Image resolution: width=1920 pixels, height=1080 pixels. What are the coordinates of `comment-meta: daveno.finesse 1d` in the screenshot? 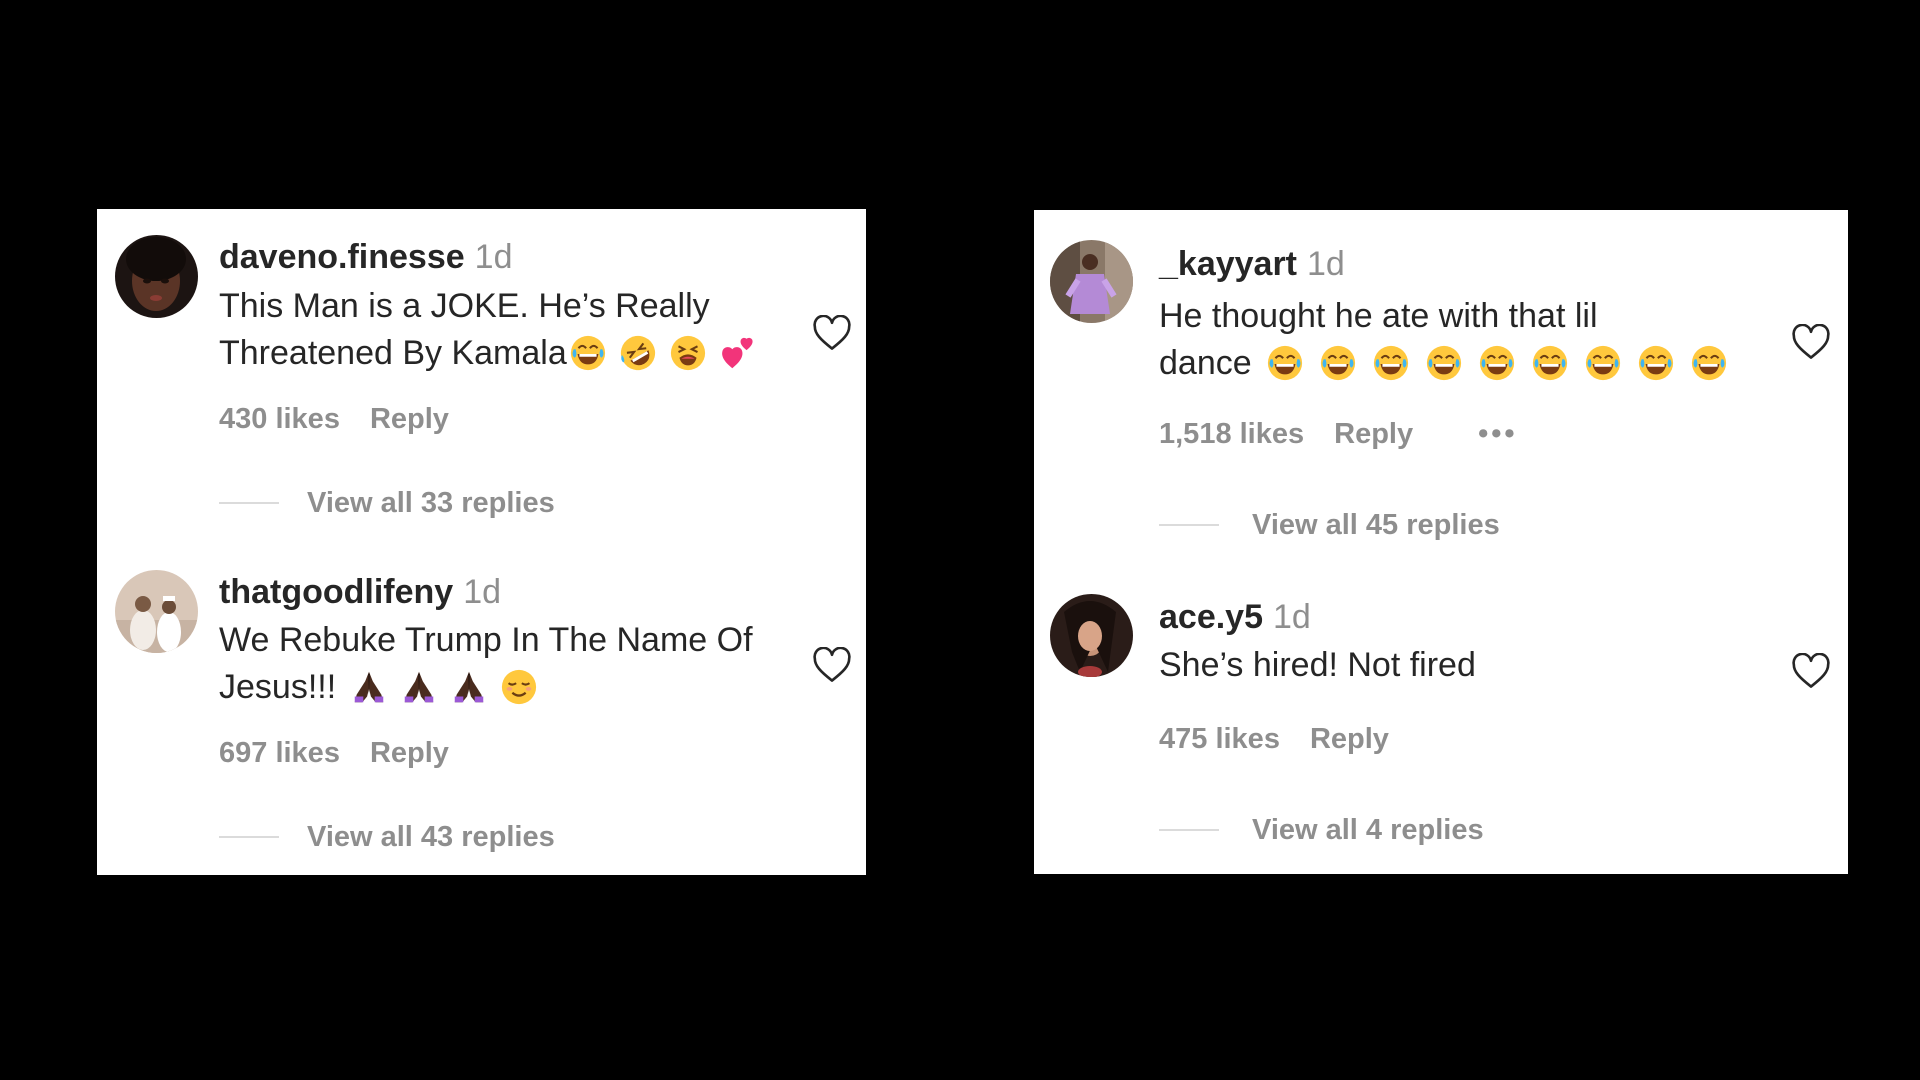 It's located at (365, 257).